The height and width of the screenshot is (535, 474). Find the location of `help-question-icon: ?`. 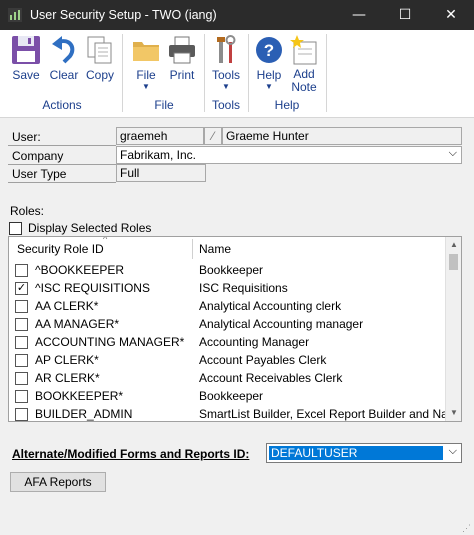

help-question-icon: ? is located at coordinates (269, 50).